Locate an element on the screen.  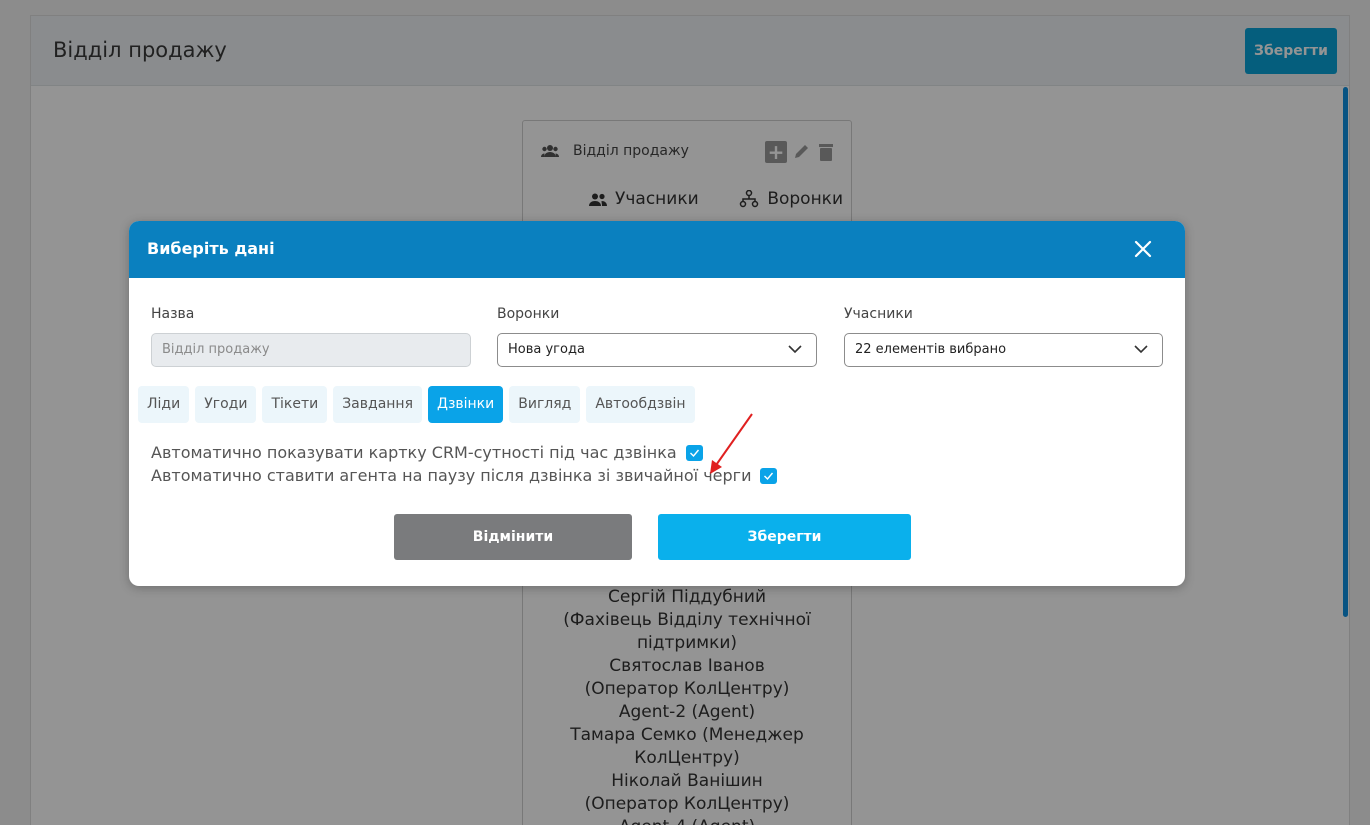
pause-agent-checkbox is located at coordinates (769, 475).